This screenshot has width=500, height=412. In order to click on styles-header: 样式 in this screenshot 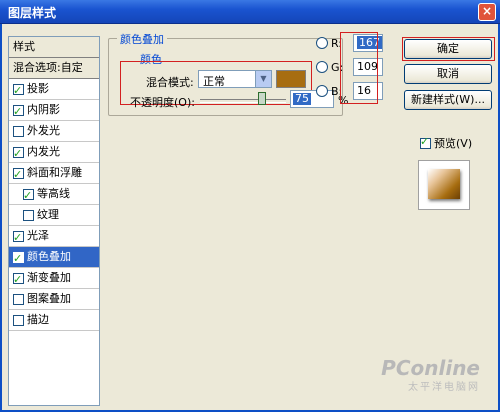, I will do `click(54, 47)`.